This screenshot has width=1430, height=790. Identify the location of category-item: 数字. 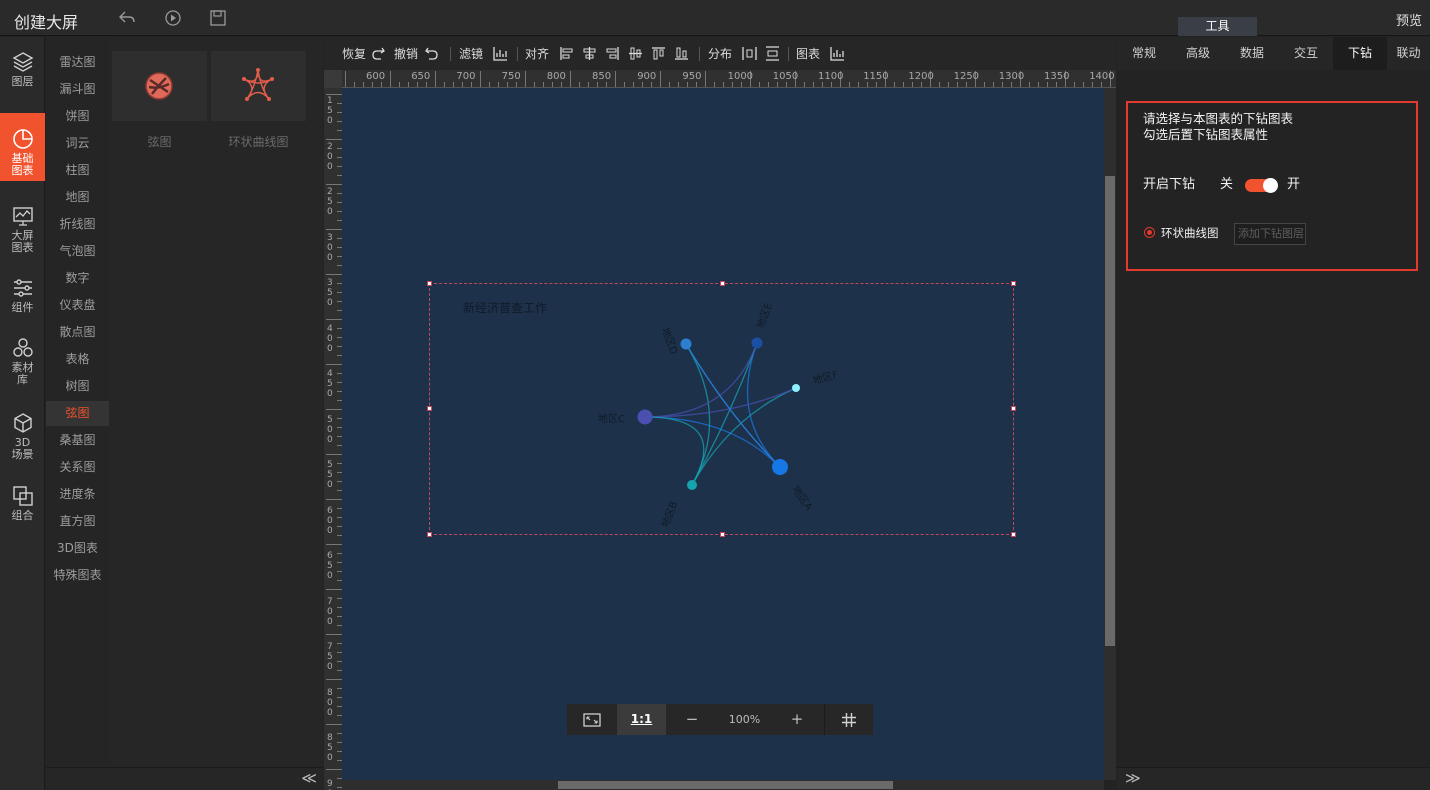
(77, 278).